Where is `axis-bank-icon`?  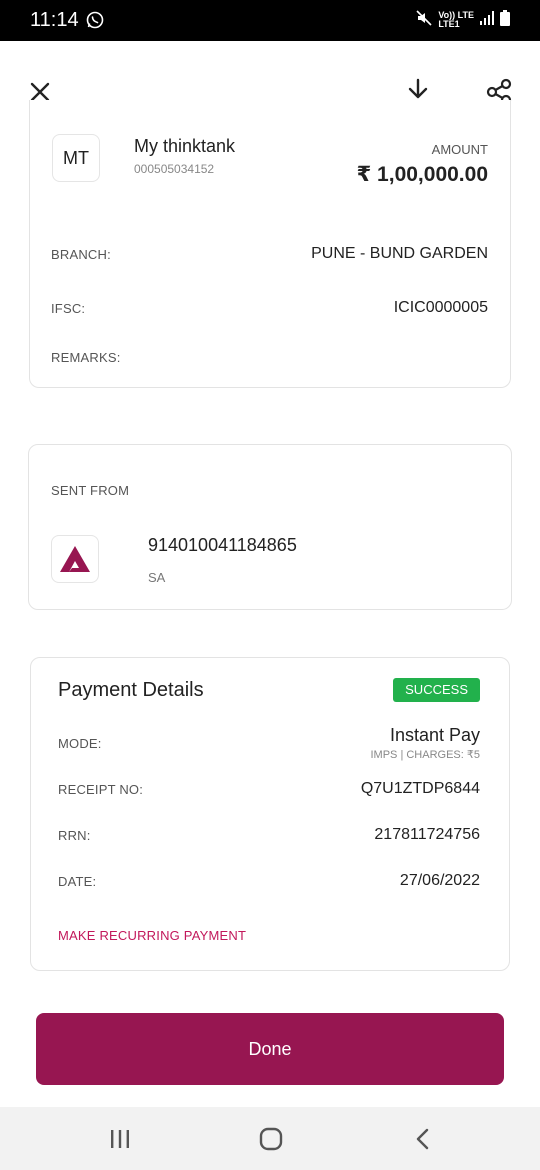
axis-bank-icon is located at coordinates (75, 559).